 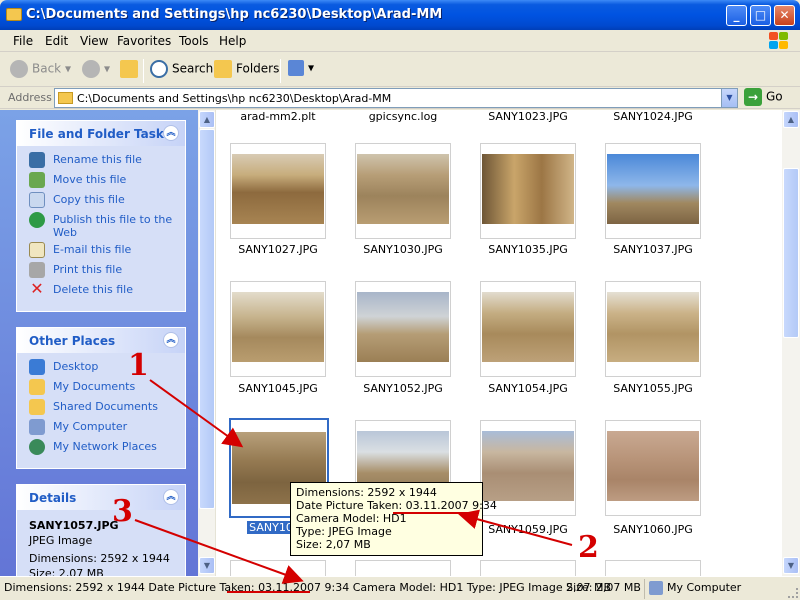 What do you see at coordinates (793, 593) in the screenshot?
I see `resize-grip` at bounding box center [793, 593].